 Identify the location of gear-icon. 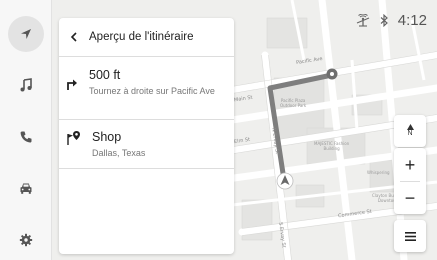
(26, 240).